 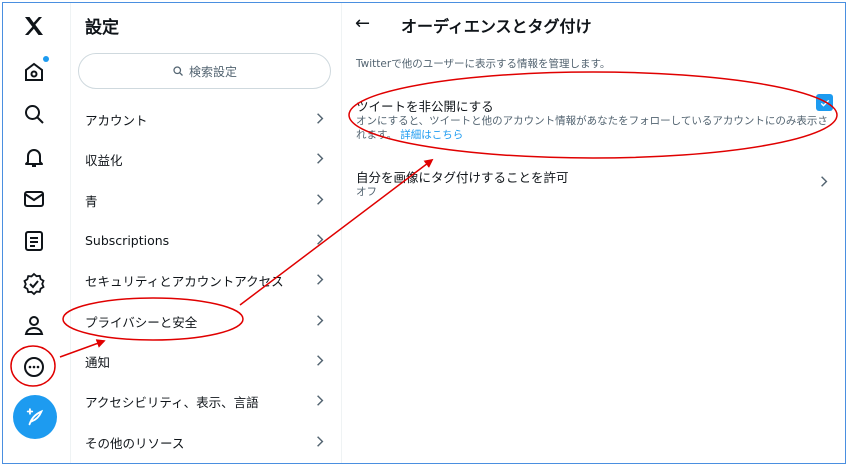 What do you see at coordinates (366, 192) in the screenshot?
I see `photo-tagging-value: オフ` at bounding box center [366, 192].